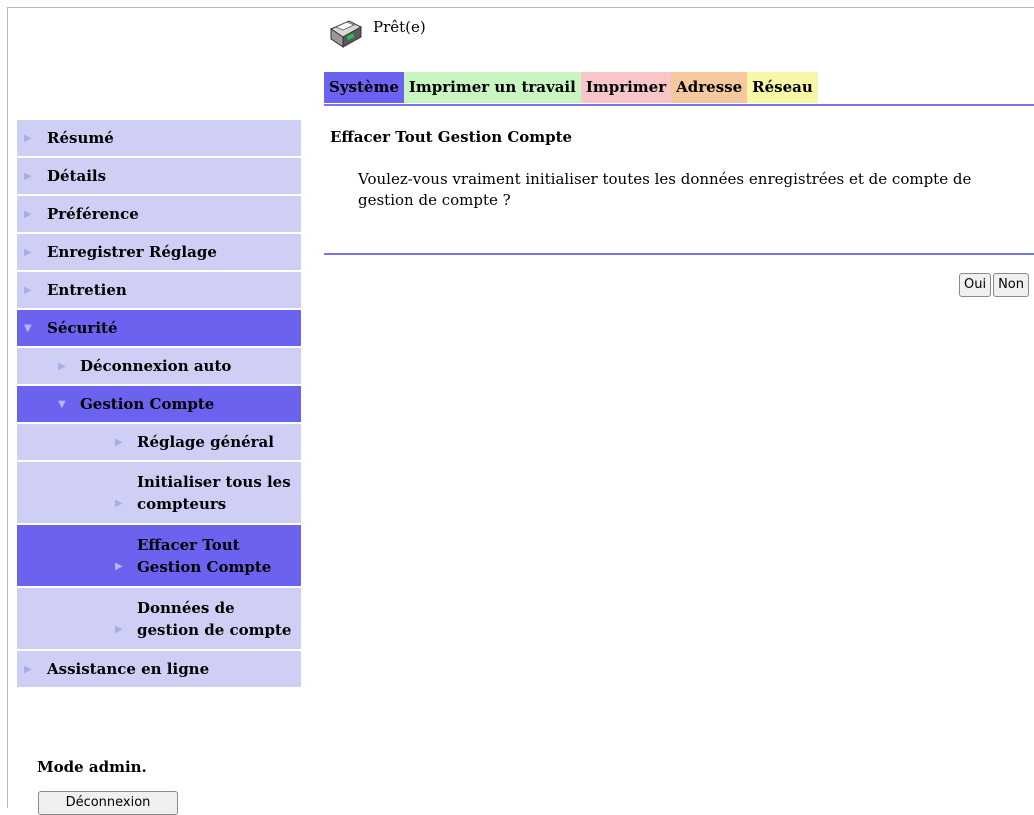  I want to click on tab-imprimer-un-travail: Imprimer un travail, so click(492, 87).